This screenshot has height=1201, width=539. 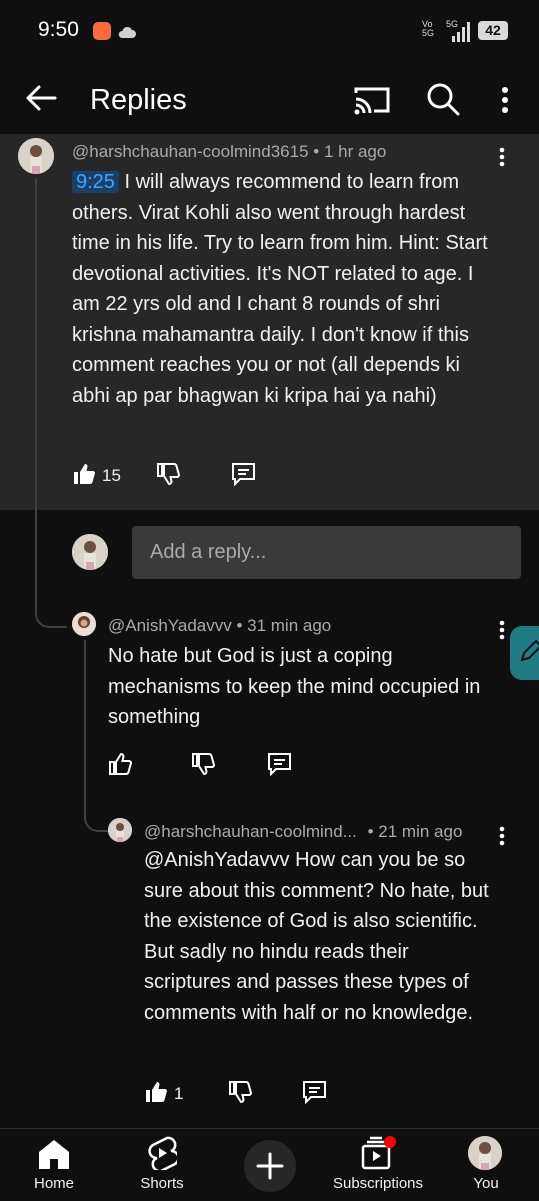 I want to click on create-button, so click(x=270, y=1166).